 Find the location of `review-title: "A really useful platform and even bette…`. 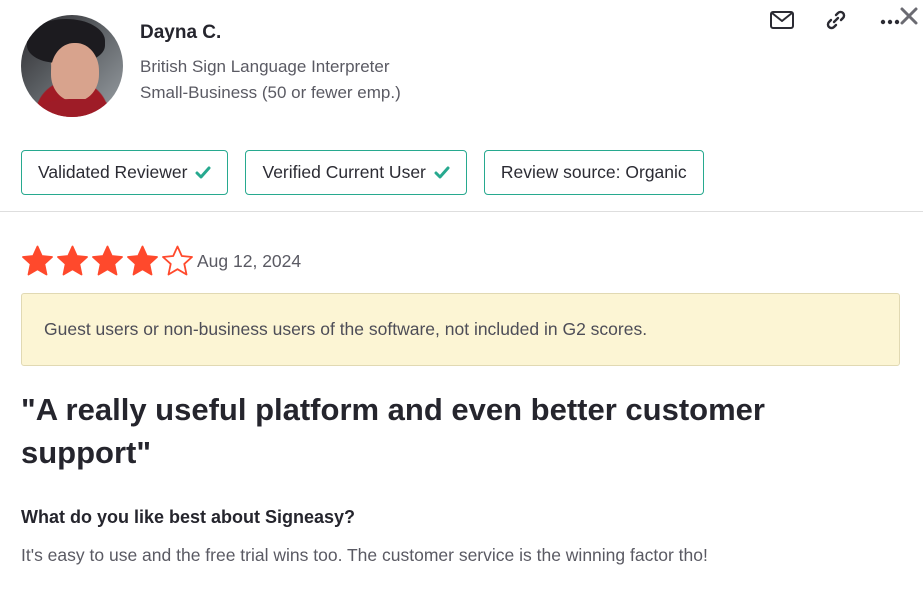

review-title: "A really useful platform and even bette… is located at coordinates (393, 431).